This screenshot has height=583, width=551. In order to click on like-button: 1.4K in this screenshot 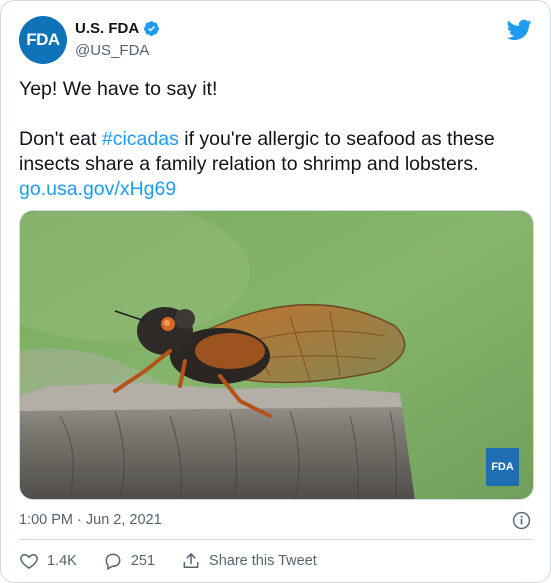, I will do `click(48, 561)`.